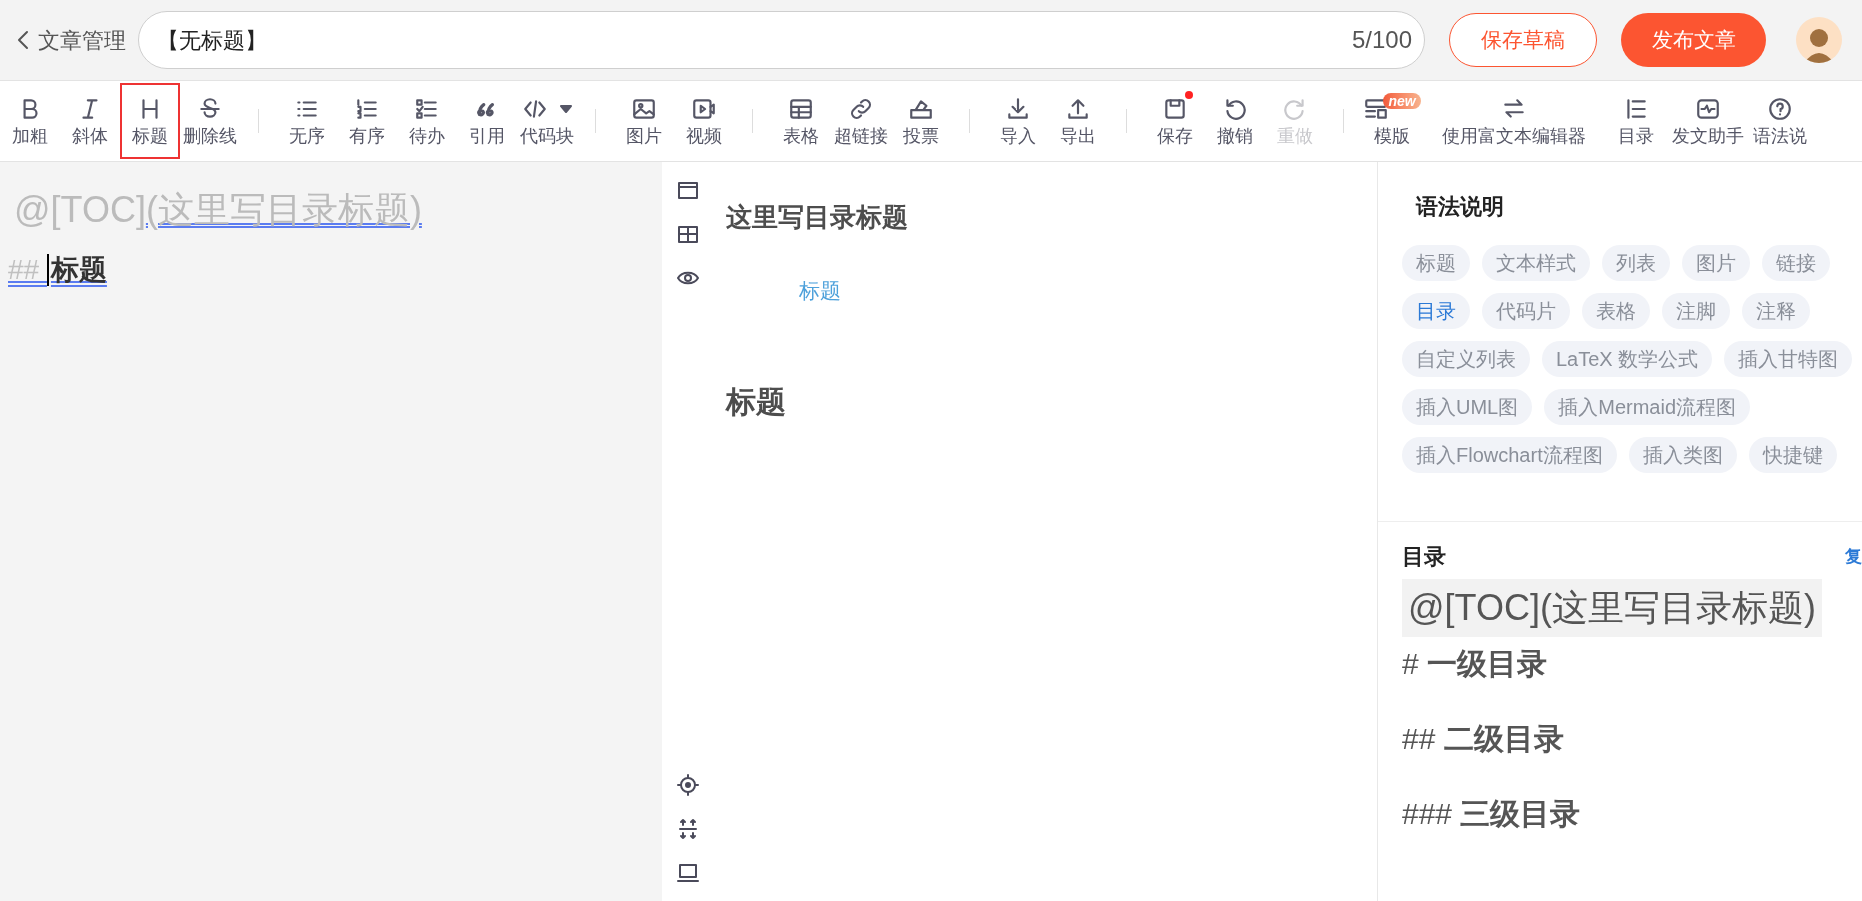 This screenshot has height=901, width=1862. I want to click on heading-example: ### 三级目录, so click(1492, 814).